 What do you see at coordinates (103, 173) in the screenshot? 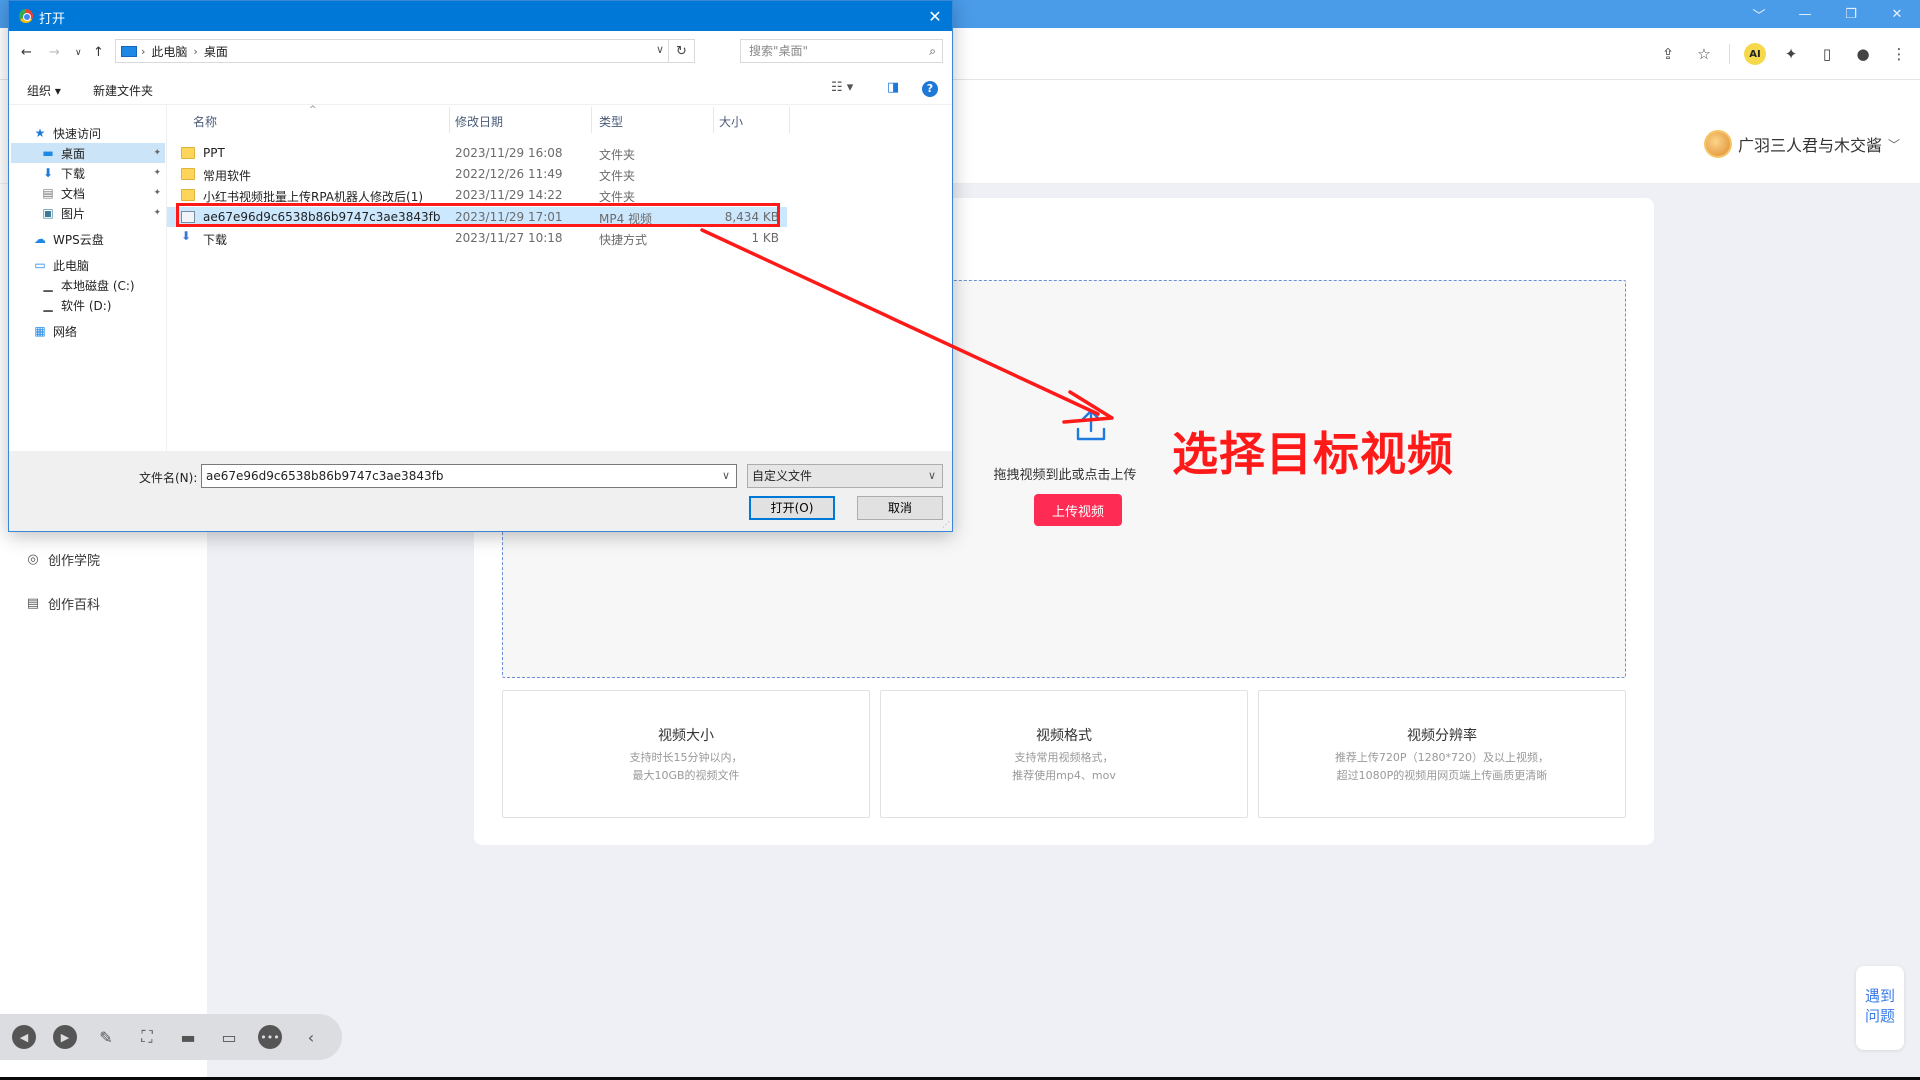
I see `nav-downloads: ⬇ 下载 ✦` at bounding box center [103, 173].